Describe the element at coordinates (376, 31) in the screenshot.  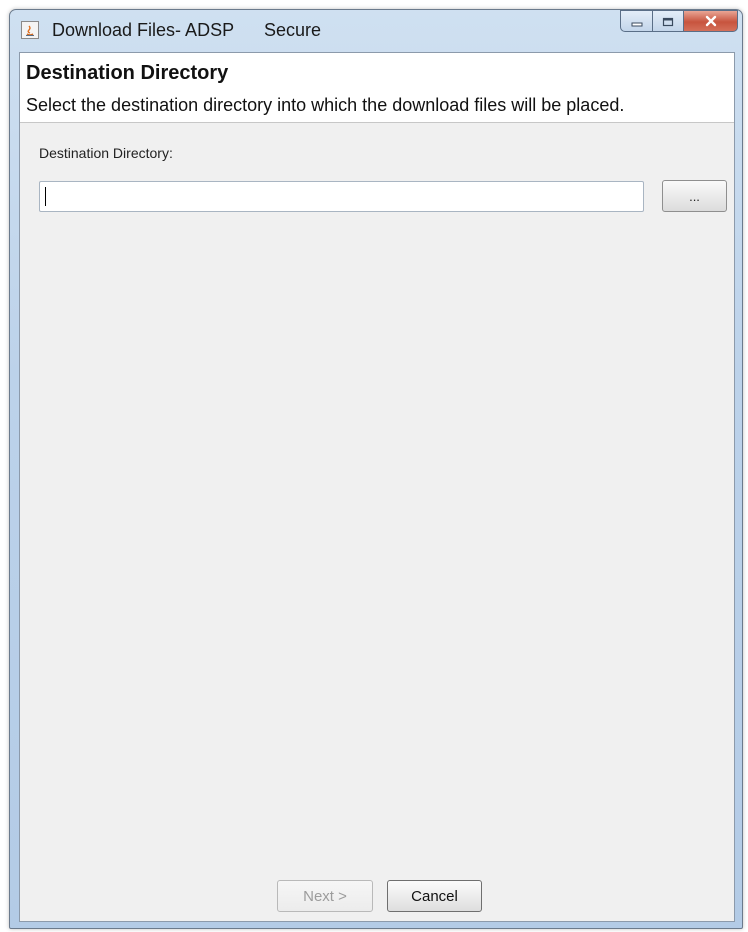
I see `title-bar: Download Files- ADSP Secure` at that location.